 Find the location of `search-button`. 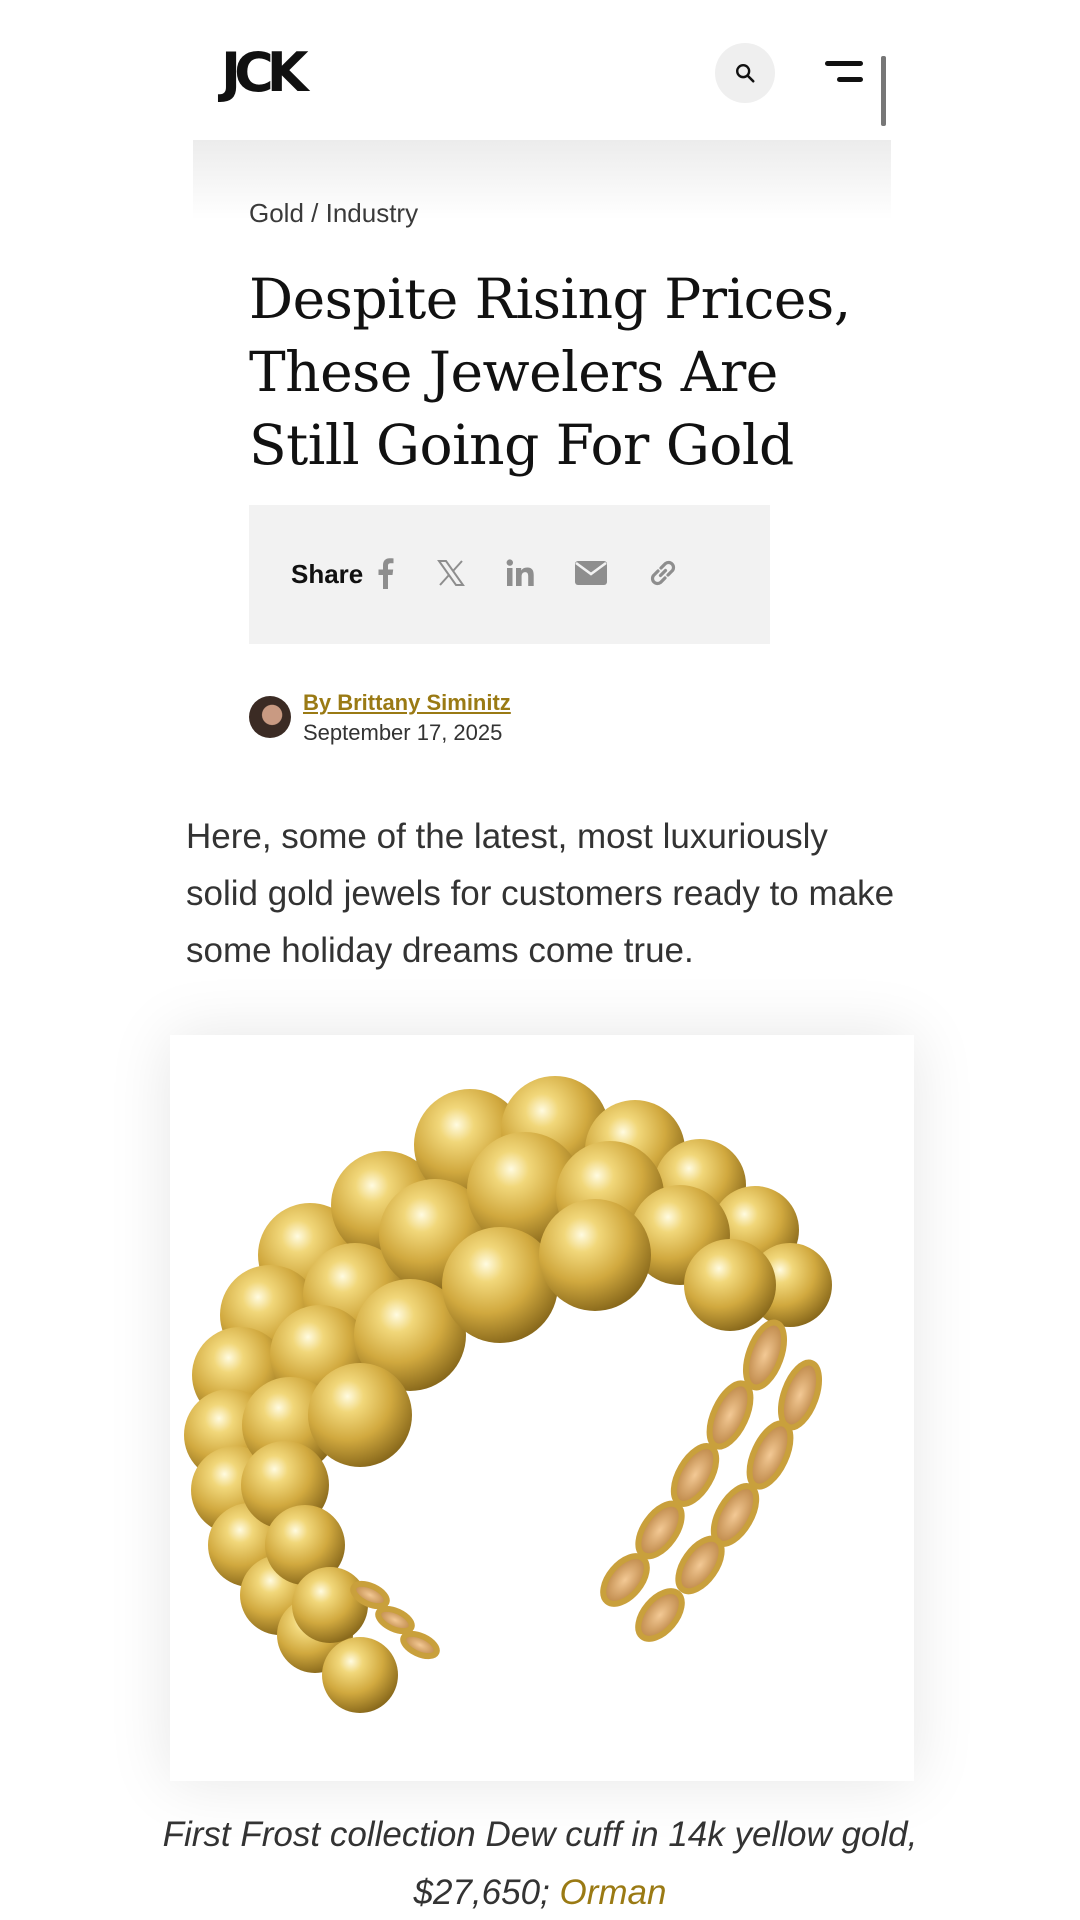

search-button is located at coordinates (745, 73).